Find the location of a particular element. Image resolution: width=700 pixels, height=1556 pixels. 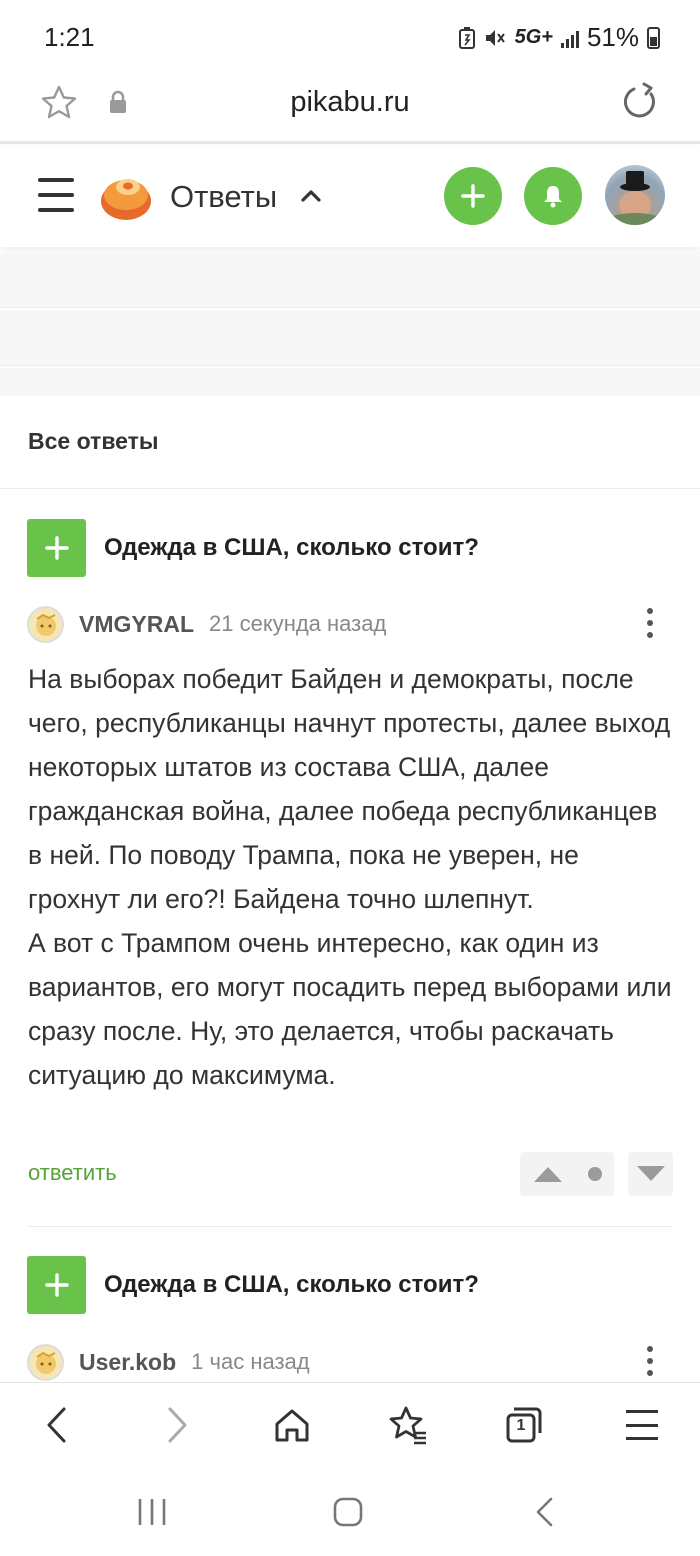

bookmarks-icon is located at coordinates (408, 1425).